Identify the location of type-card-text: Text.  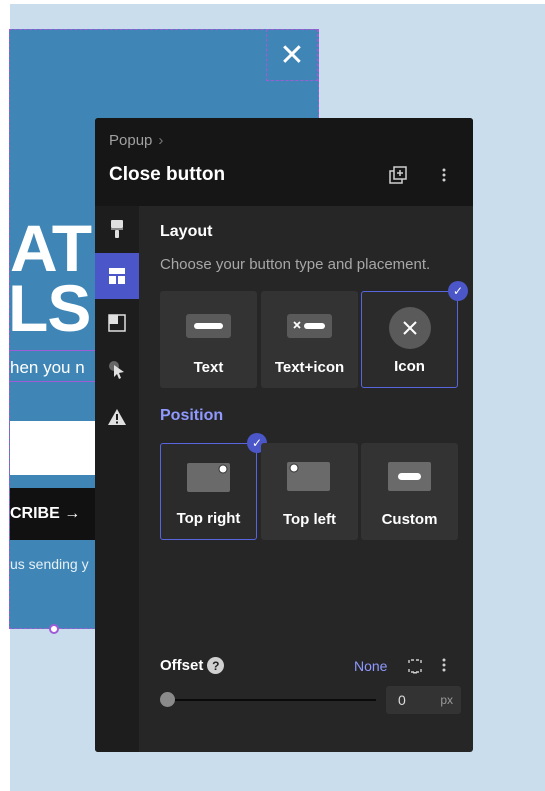
(208, 339).